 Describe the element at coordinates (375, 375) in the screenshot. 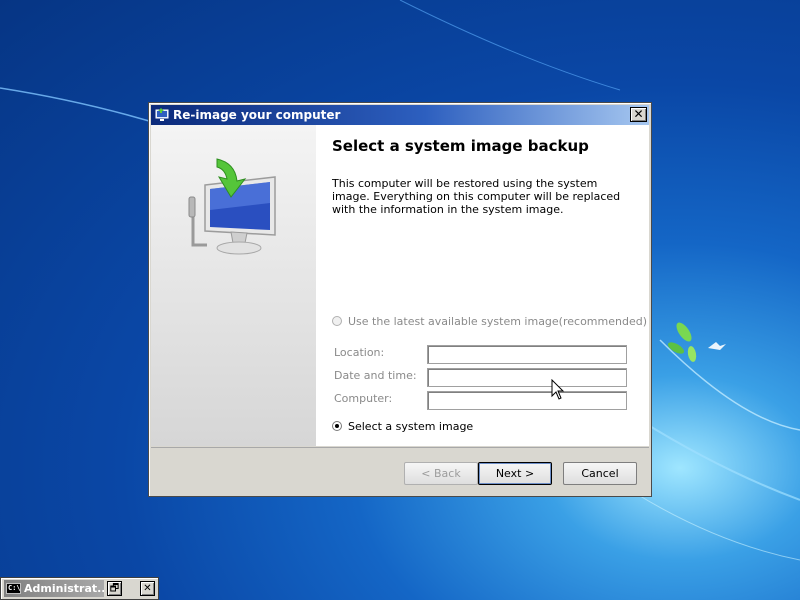

I see `datetime-label: Date and time:` at that location.